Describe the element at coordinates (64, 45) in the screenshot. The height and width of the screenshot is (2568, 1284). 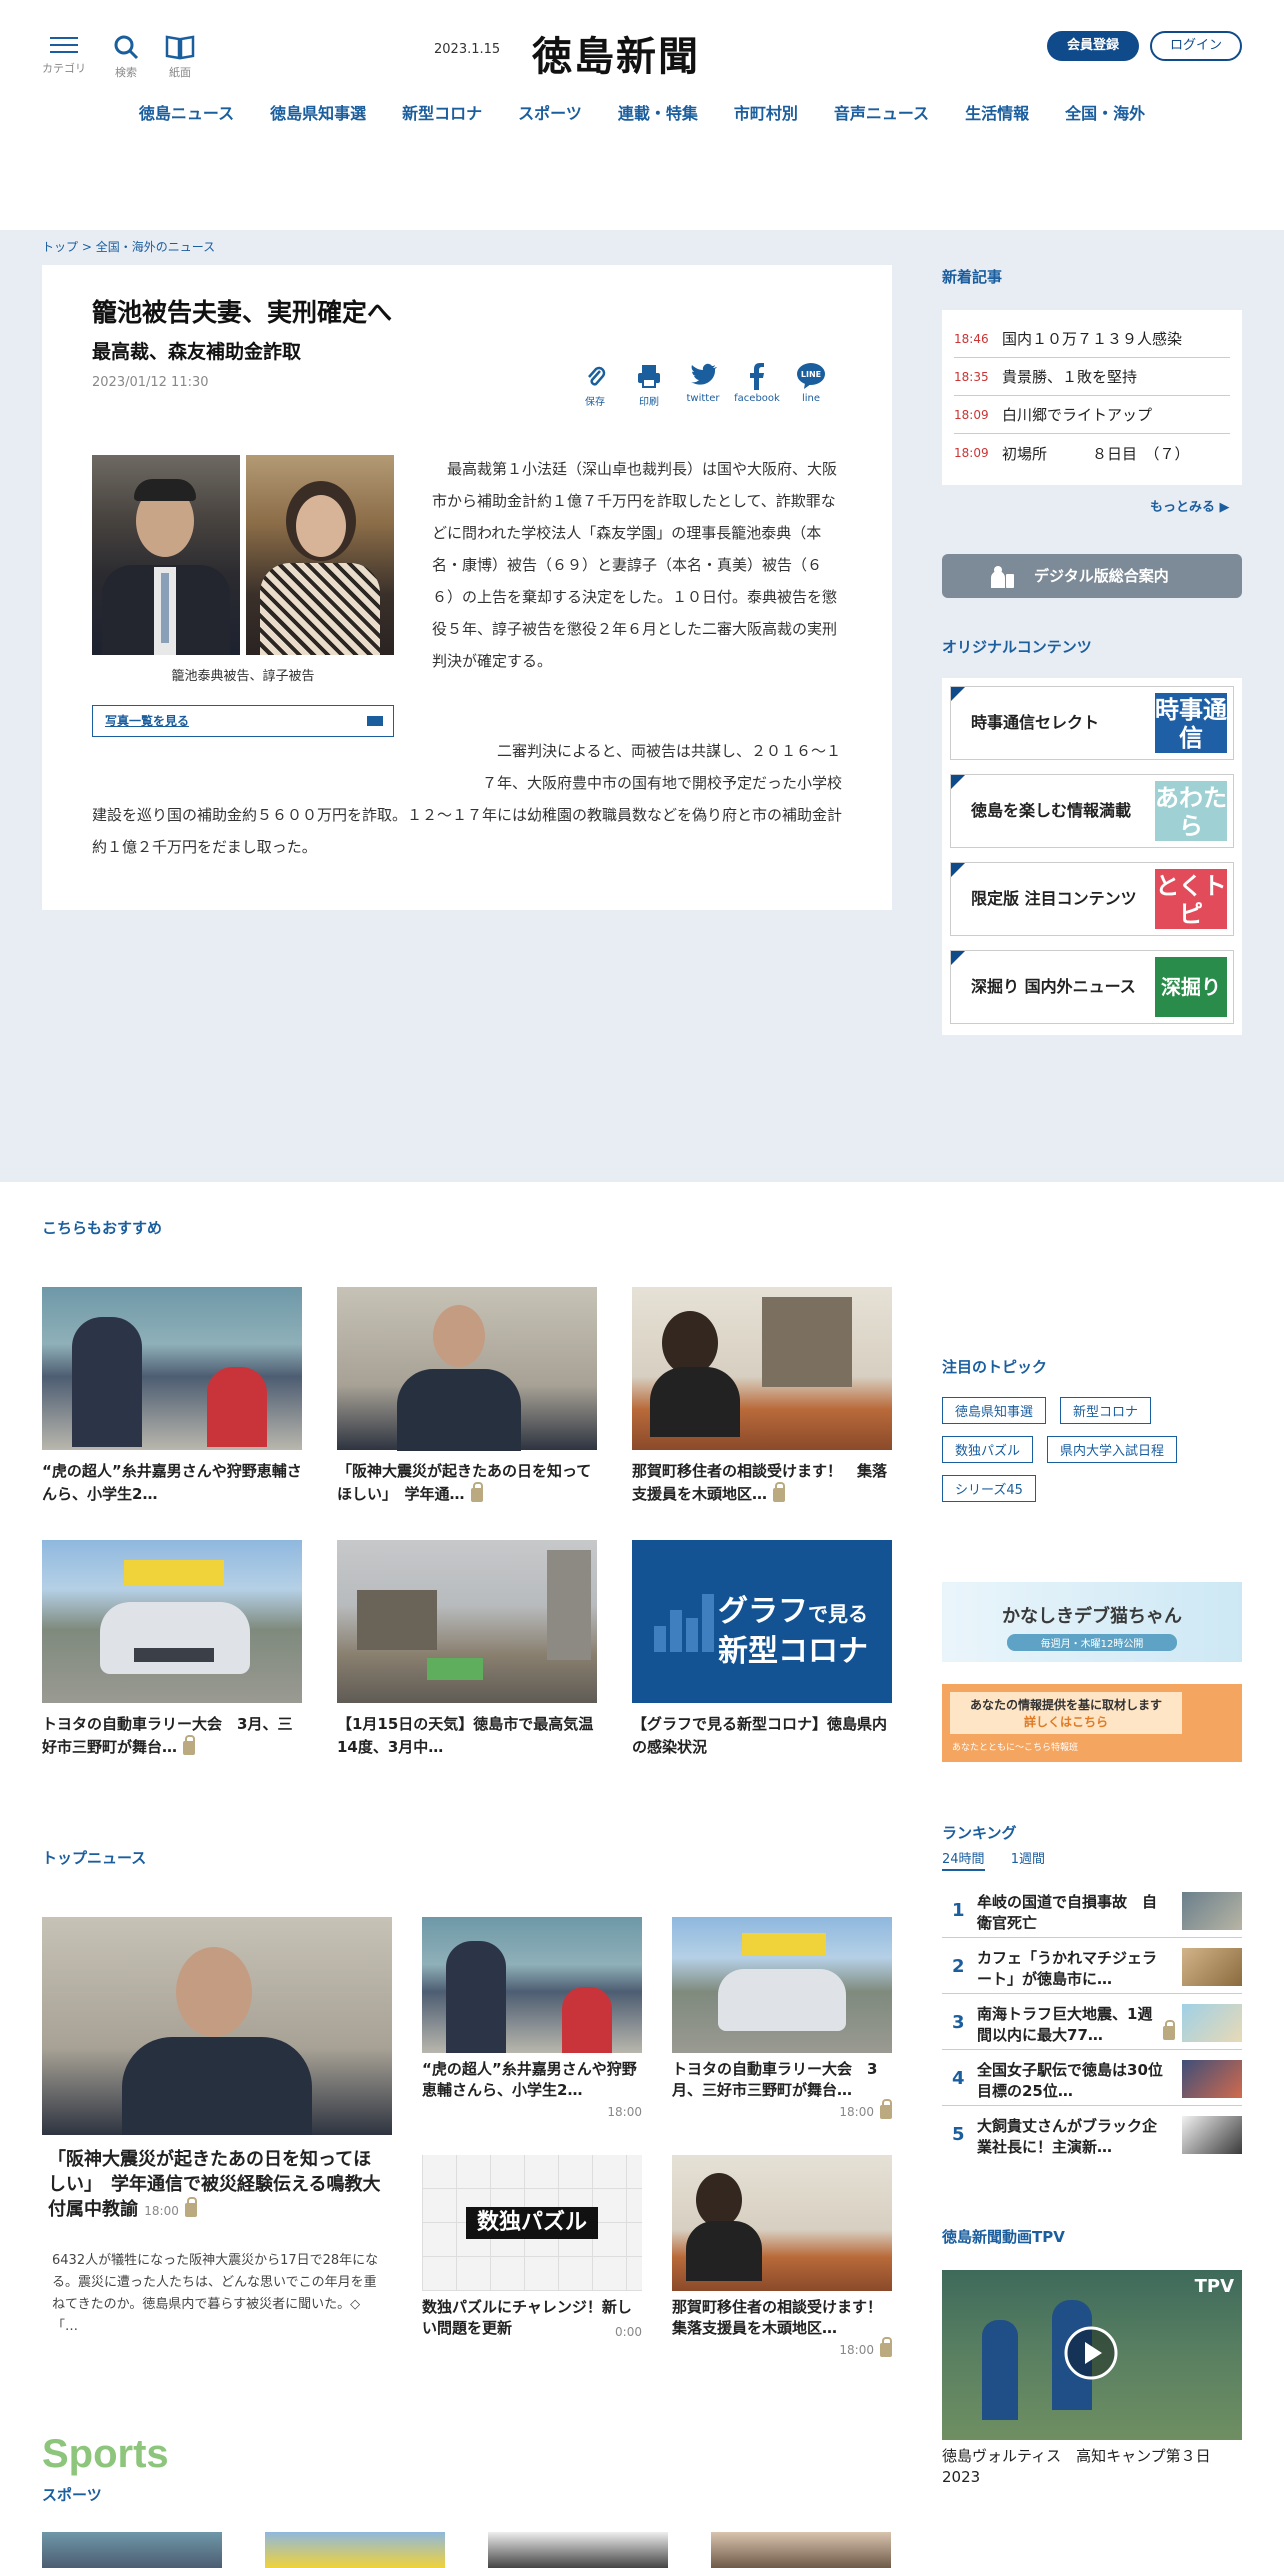
I see `menu-icon` at that location.